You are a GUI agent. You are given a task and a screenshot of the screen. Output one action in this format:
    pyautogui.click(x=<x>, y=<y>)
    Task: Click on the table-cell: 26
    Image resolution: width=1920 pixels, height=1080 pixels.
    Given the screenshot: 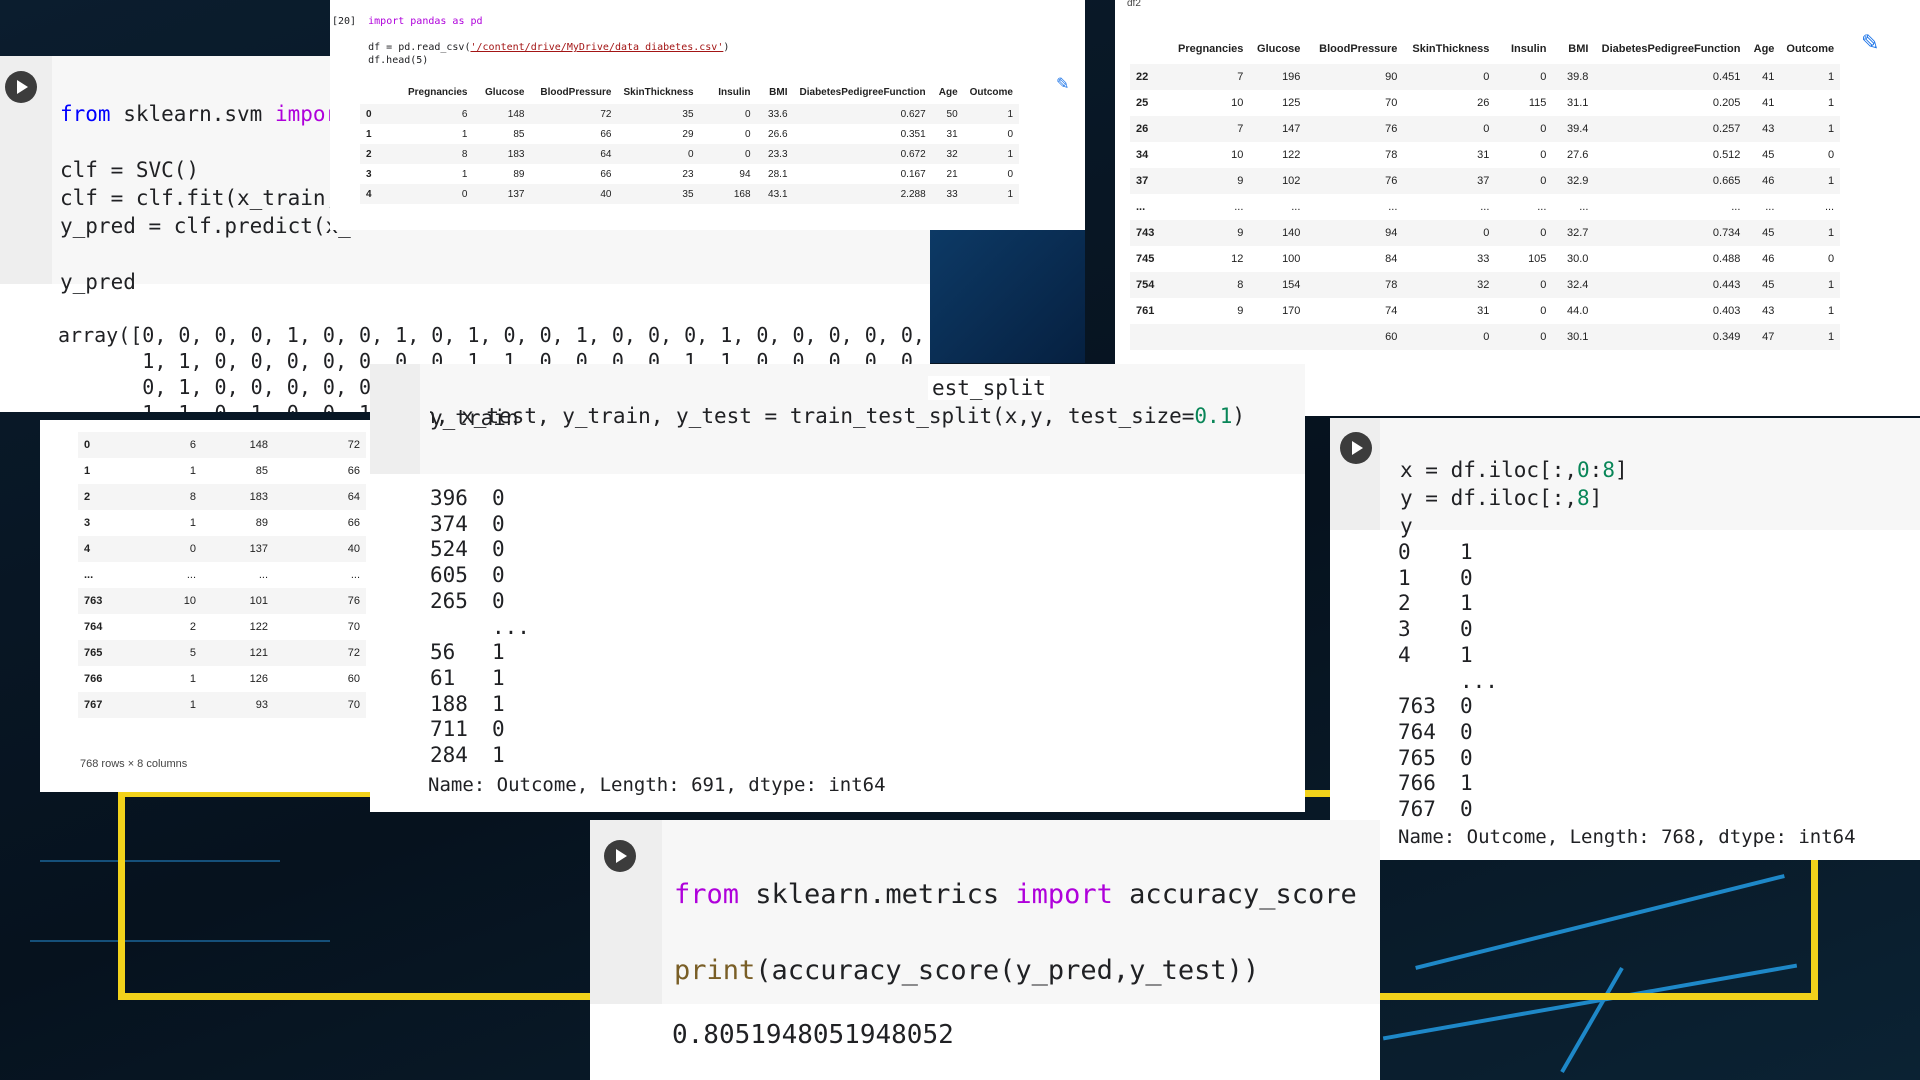 What is the action you would take?
    pyautogui.click(x=1151, y=129)
    